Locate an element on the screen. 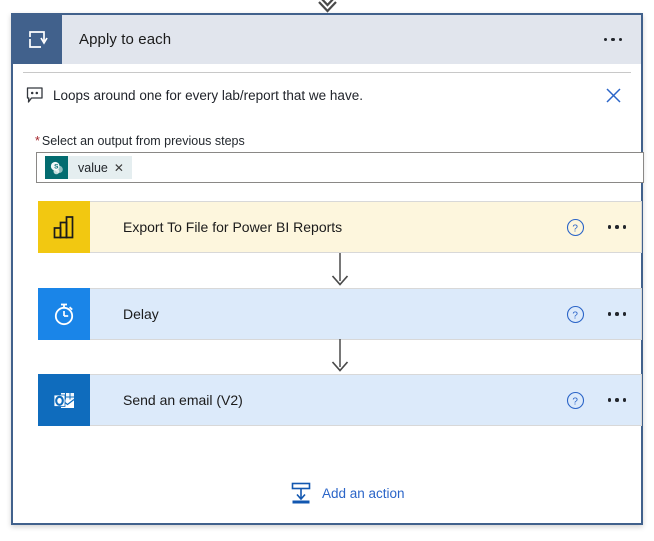 The image size is (654, 541). powerbi-icon is located at coordinates (64, 227).